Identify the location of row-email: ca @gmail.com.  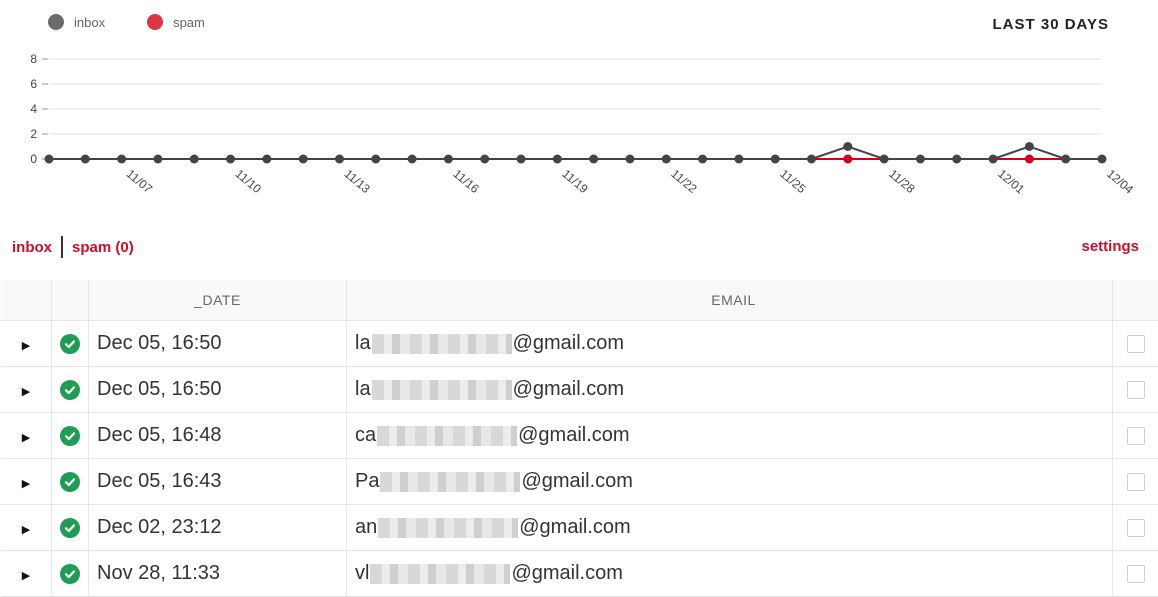
(729, 435).